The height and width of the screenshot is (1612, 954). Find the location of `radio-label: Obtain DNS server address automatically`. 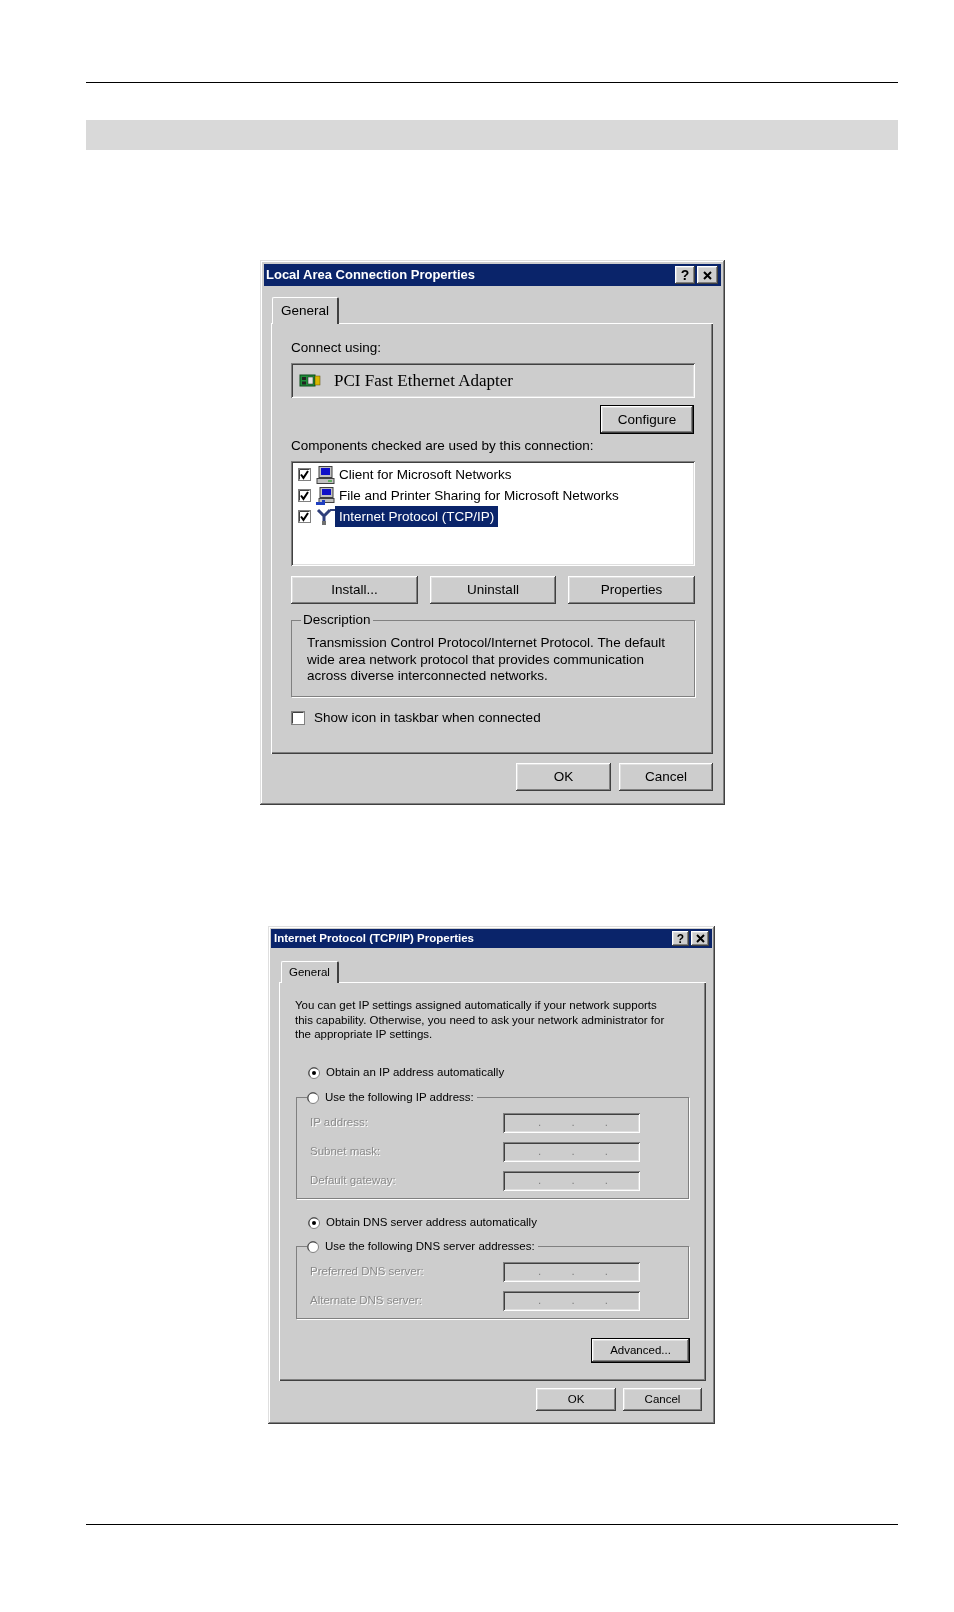

radio-label: Obtain DNS server address automatically is located at coordinates (431, 1222).